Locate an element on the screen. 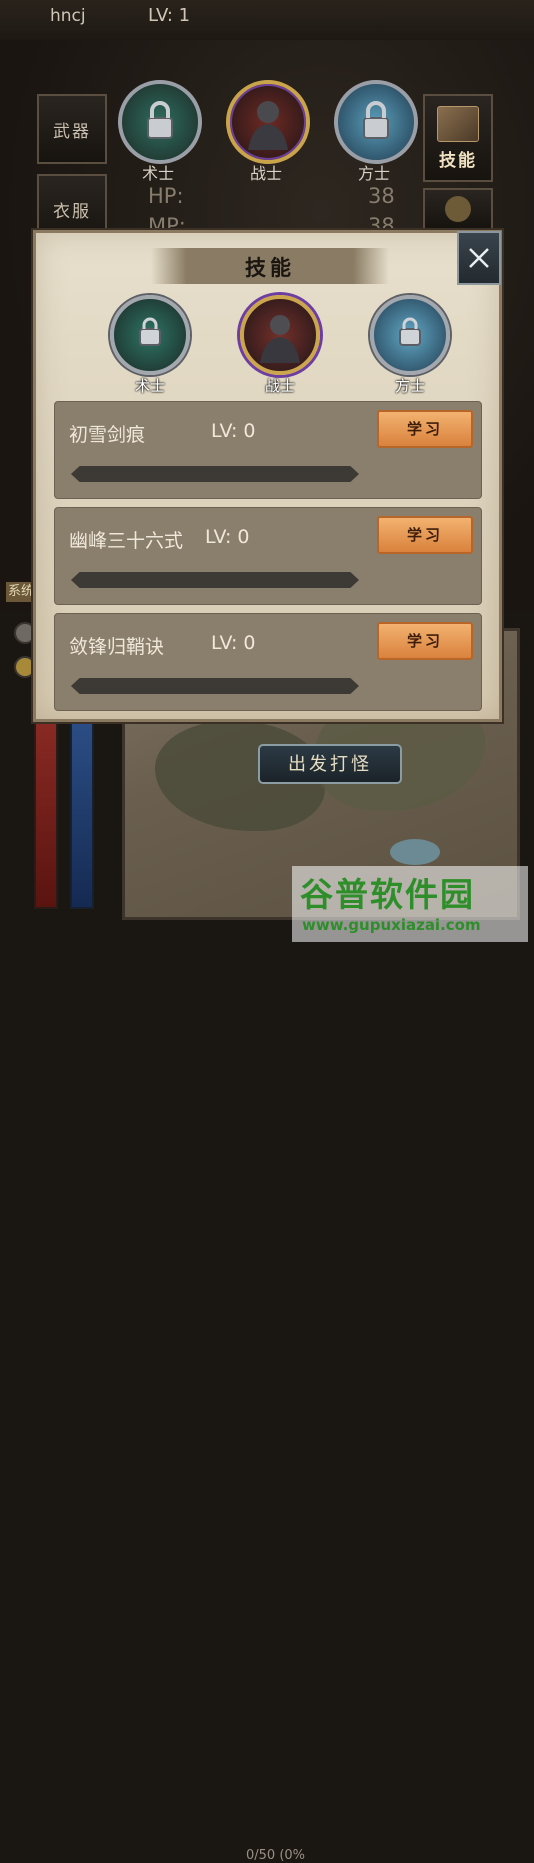 The width and height of the screenshot is (534, 1863). skill-row: 幽峰三十六式 LV: 0 学习 is located at coordinates (268, 556).